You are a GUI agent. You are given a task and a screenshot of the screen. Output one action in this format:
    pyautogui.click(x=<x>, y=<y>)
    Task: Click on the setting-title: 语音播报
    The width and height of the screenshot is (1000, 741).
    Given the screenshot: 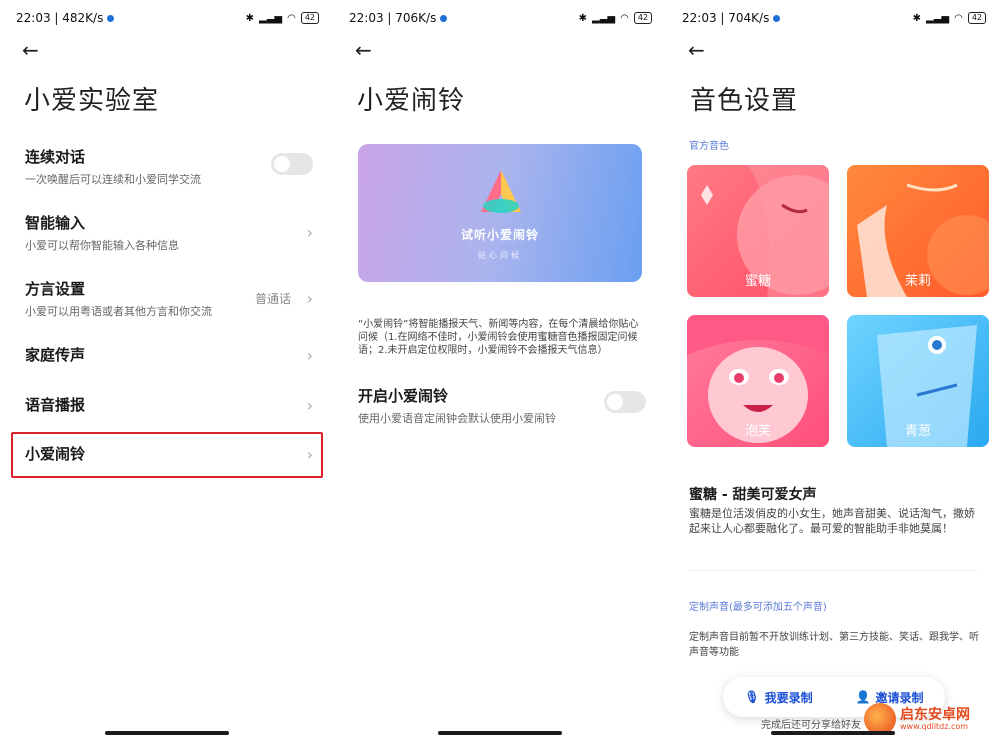 What is the action you would take?
    pyautogui.click(x=55, y=405)
    